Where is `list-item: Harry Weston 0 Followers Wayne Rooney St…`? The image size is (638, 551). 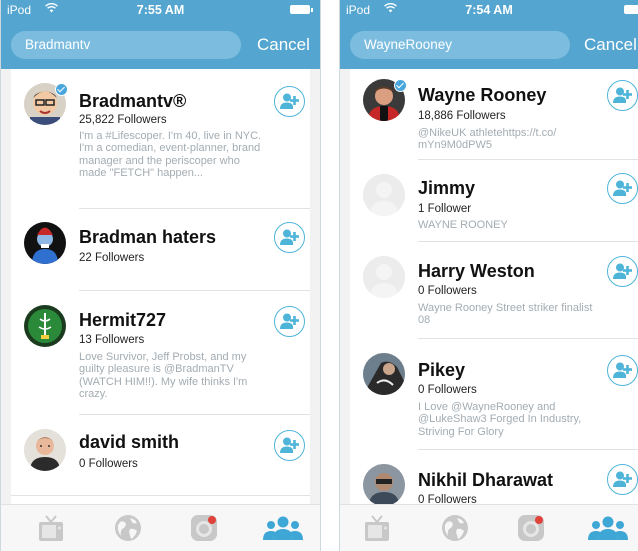 list-item: Harry Weston 0 Followers Wayne Rooney St… is located at coordinates (494, 290).